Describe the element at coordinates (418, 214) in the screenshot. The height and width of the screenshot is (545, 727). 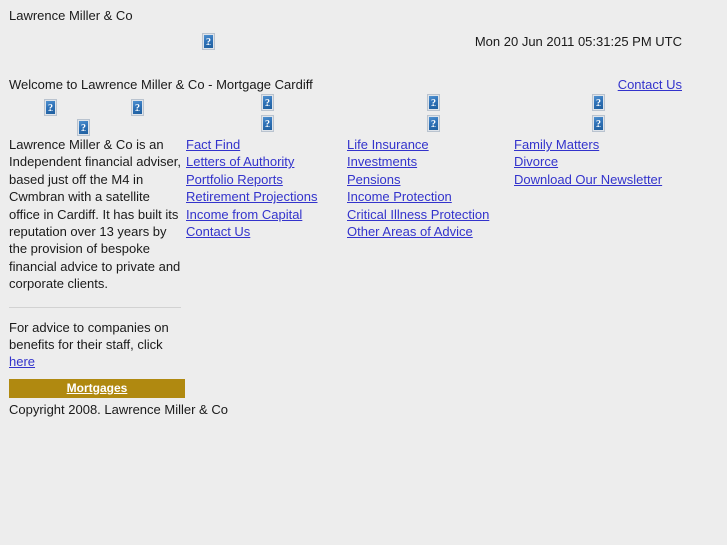
I see `nav-link-critical-illness-protection: Critical Illness Protection` at that location.